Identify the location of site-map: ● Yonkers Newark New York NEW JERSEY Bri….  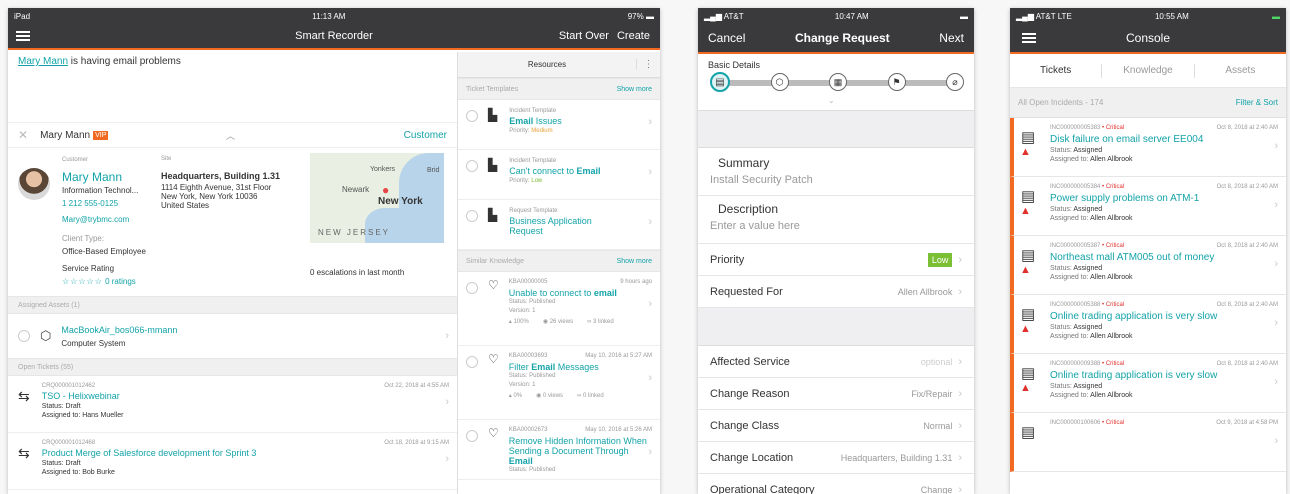
(377, 198).